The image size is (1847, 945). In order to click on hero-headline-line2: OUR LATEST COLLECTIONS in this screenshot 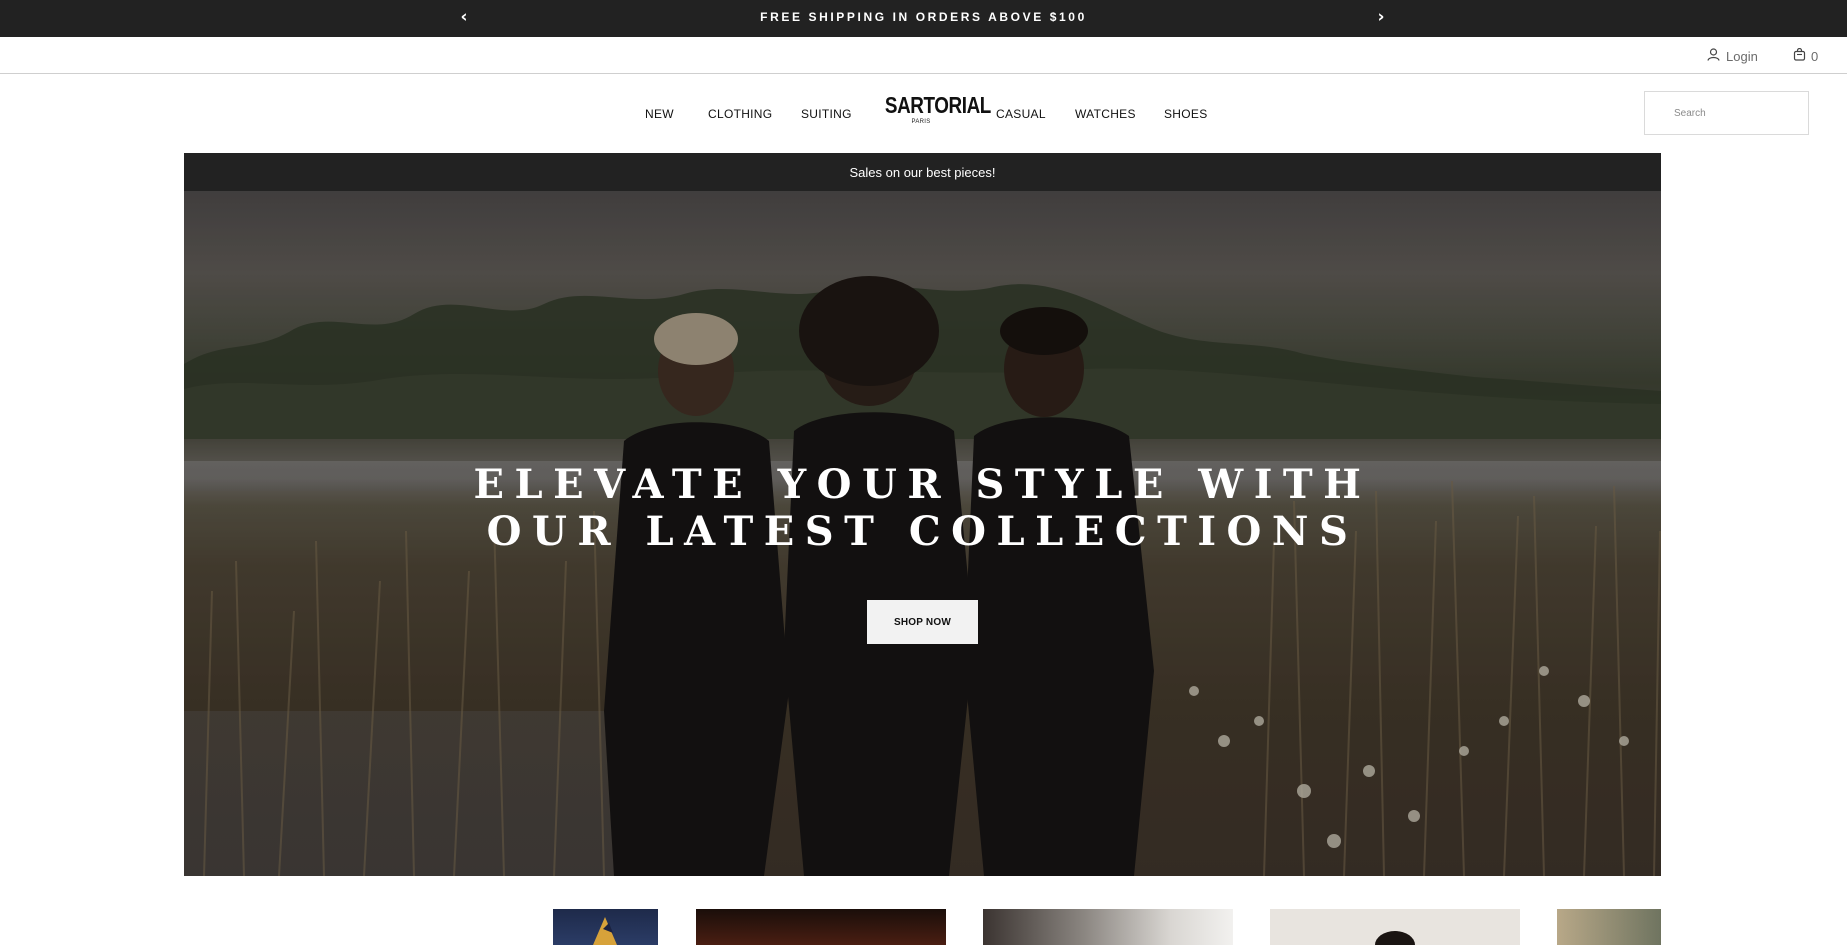, I will do `click(922, 531)`.